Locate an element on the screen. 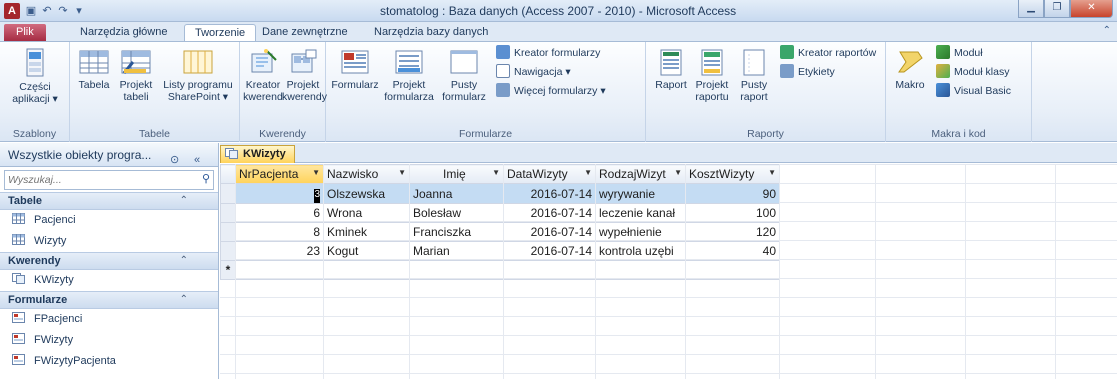 This screenshot has height=379, width=1117. projekt-tabeli-button: Projekt tabeli is located at coordinates (136, 74).